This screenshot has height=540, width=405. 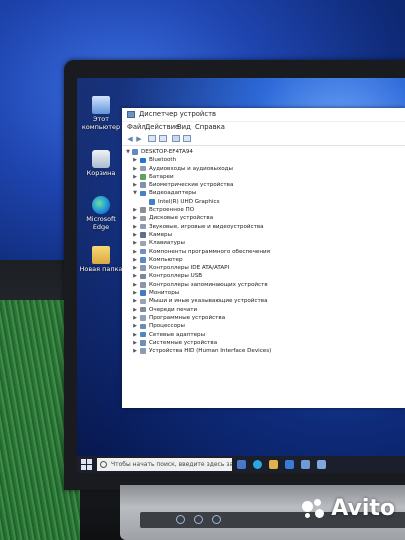 What do you see at coordinates (86, 464) in the screenshot?
I see `start-button` at bounding box center [86, 464].